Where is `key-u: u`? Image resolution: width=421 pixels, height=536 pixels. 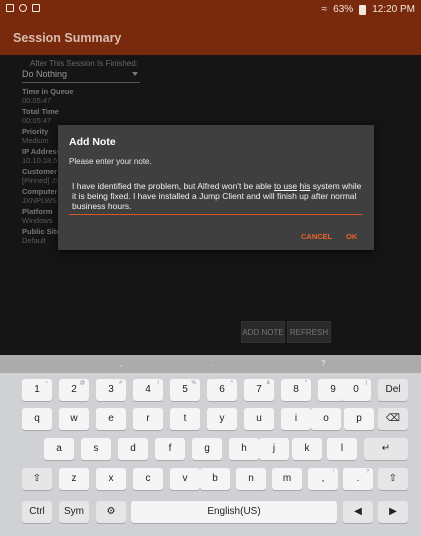 key-u: u is located at coordinates (259, 419).